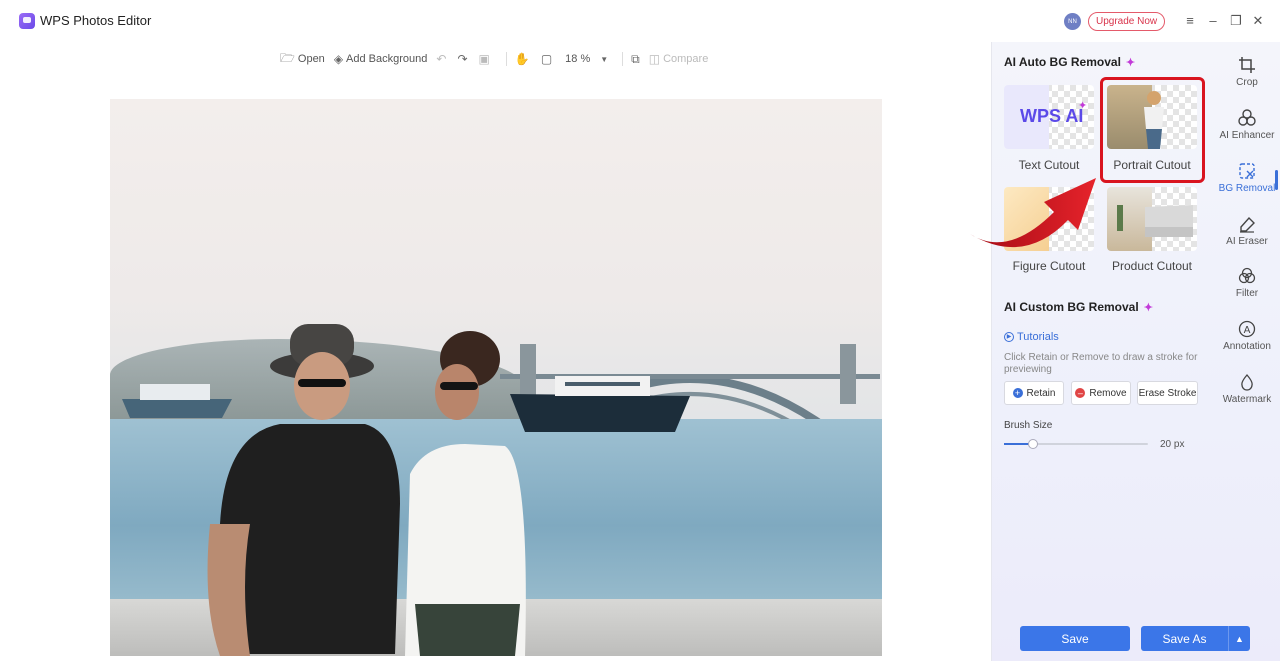 This screenshot has height=661, width=1280. Describe the element at coordinates (640, 21) in the screenshot. I see `title-bar: WPS Photos Editor NN Upgrade Now ≡ – ❐ ✕` at that location.